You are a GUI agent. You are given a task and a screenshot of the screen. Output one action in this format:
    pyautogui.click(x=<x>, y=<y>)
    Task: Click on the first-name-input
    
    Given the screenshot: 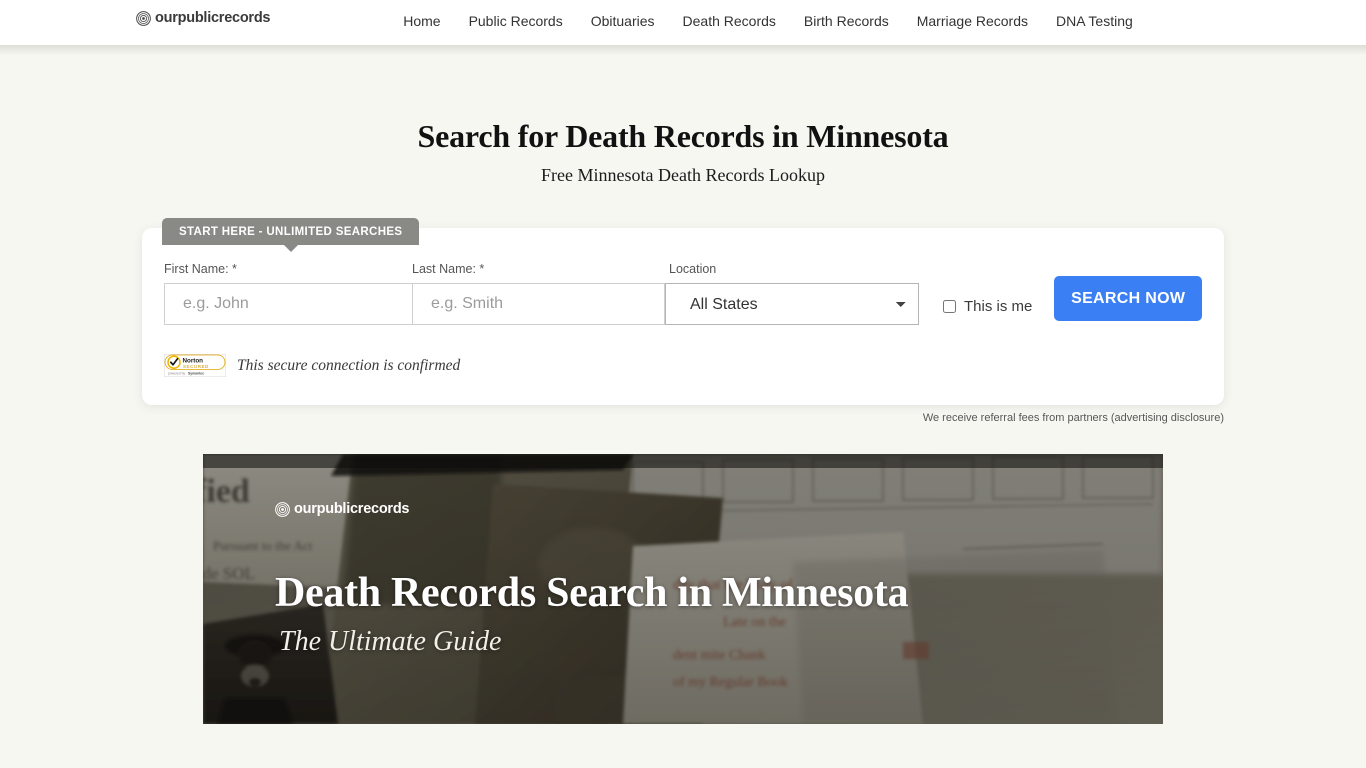 What is the action you would take?
    pyautogui.click(x=288, y=304)
    